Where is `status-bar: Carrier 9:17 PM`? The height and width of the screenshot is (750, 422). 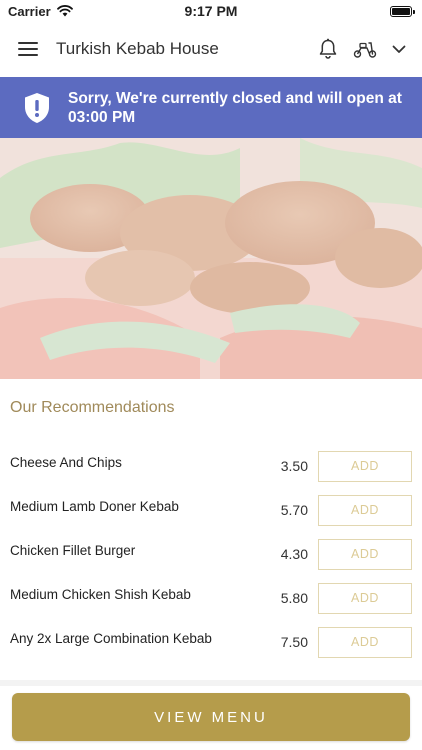 status-bar: Carrier 9:17 PM is located at coordinates (211, 11).